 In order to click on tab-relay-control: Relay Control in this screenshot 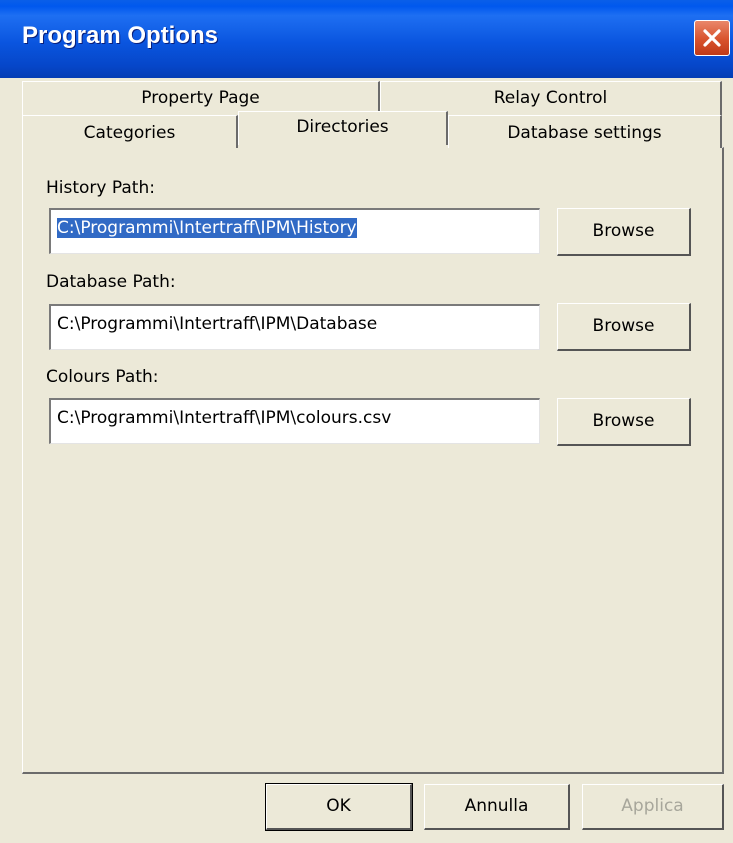, I will do `click(551, 98)`.